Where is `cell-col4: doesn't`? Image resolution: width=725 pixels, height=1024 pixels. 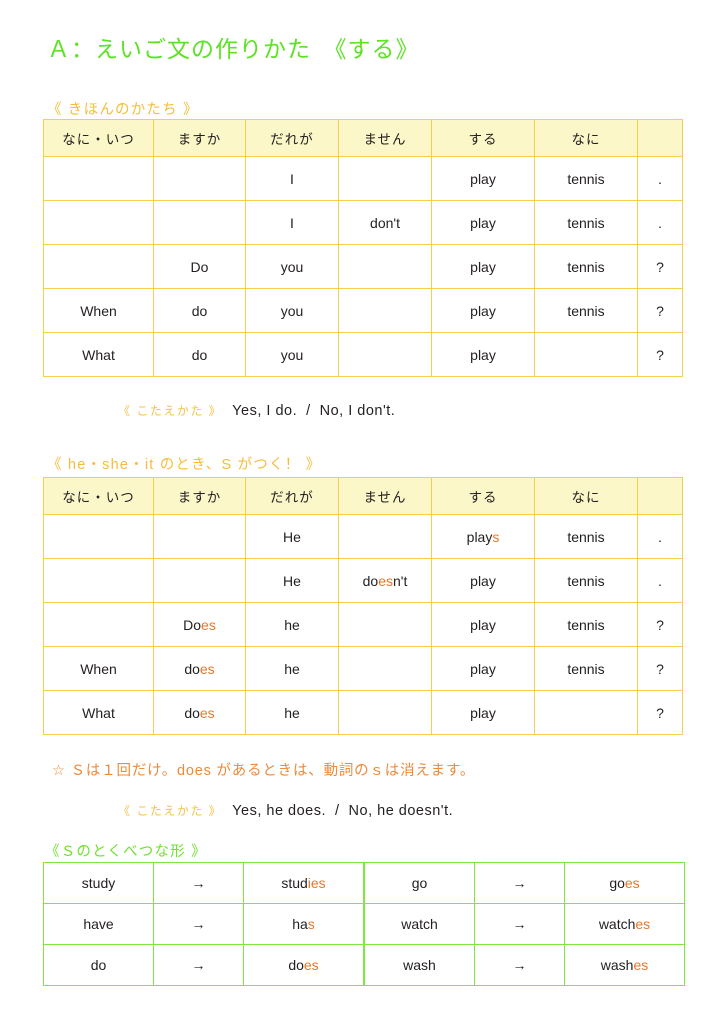
cell-col4: doesn't is located at coordinates (385, 580).